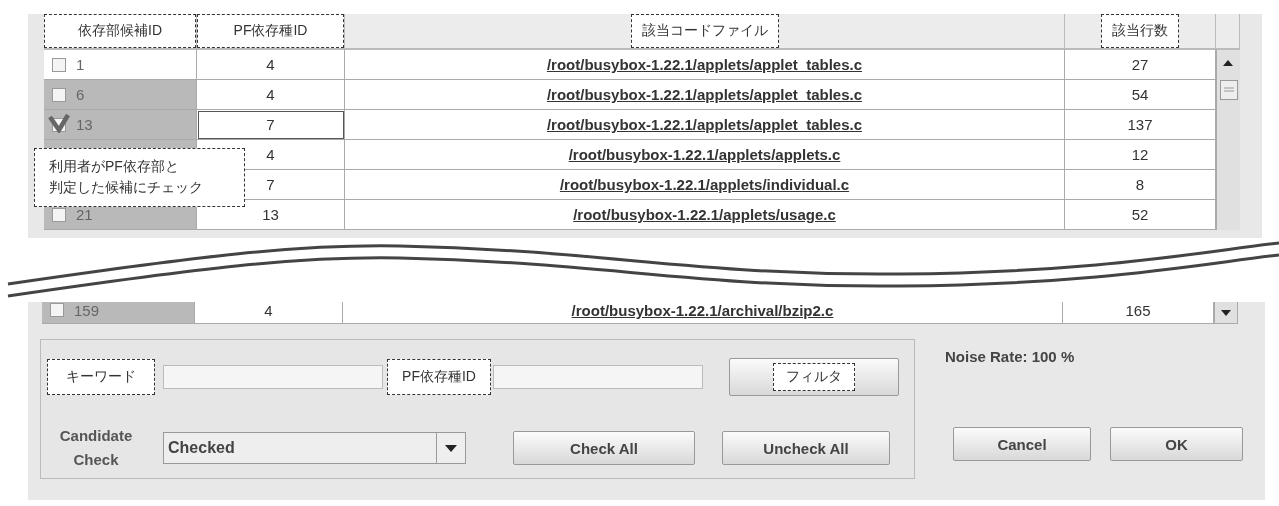 Image resolution: width=1279 pixels, height=506 pixels. What do you see at coordinates (87, 310) in the screenshot?
I see `candidate-id: 159` at bounding box center [87, 310].